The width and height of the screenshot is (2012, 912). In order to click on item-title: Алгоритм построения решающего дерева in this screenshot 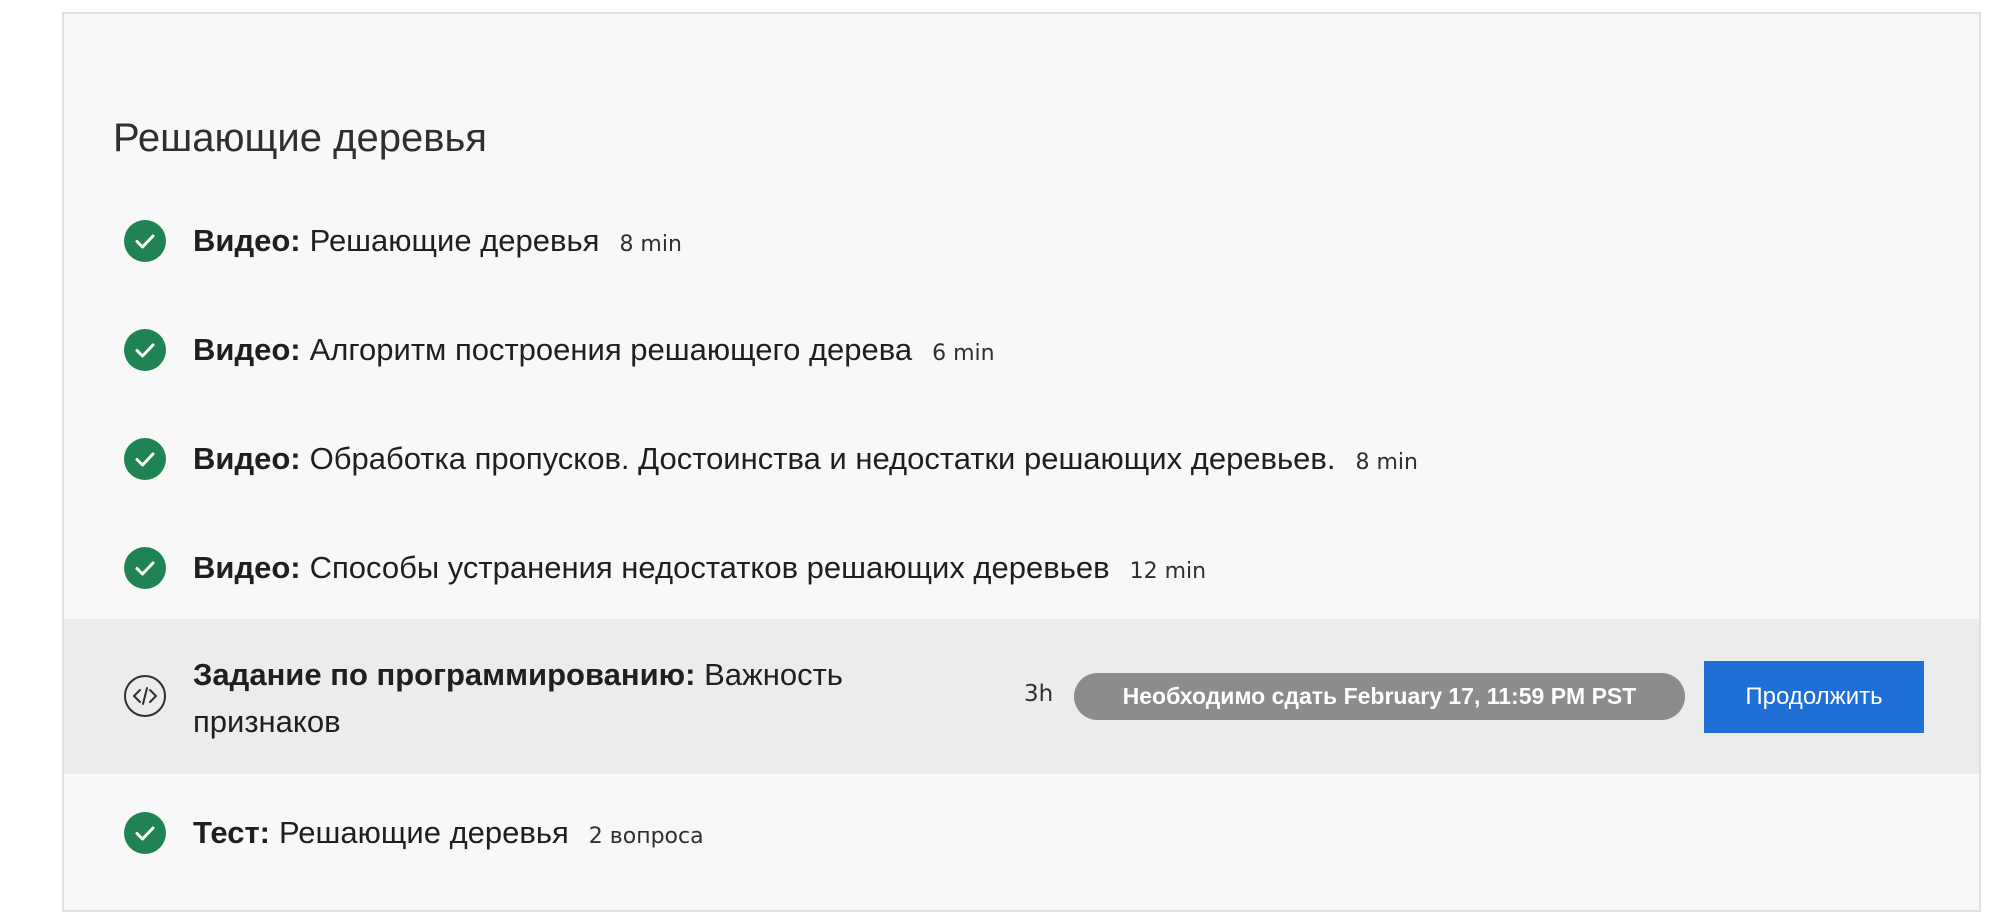, I will do `click(611, 349)`.